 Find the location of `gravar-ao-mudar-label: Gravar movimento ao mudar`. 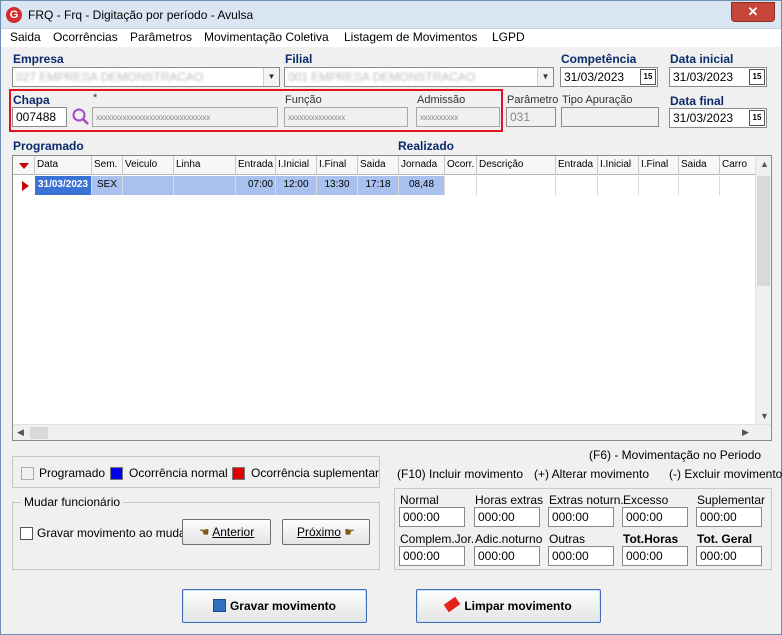

gravar-ao-mudar-label: Gravar movimento ao mudar is located at coordinates (113, 533).